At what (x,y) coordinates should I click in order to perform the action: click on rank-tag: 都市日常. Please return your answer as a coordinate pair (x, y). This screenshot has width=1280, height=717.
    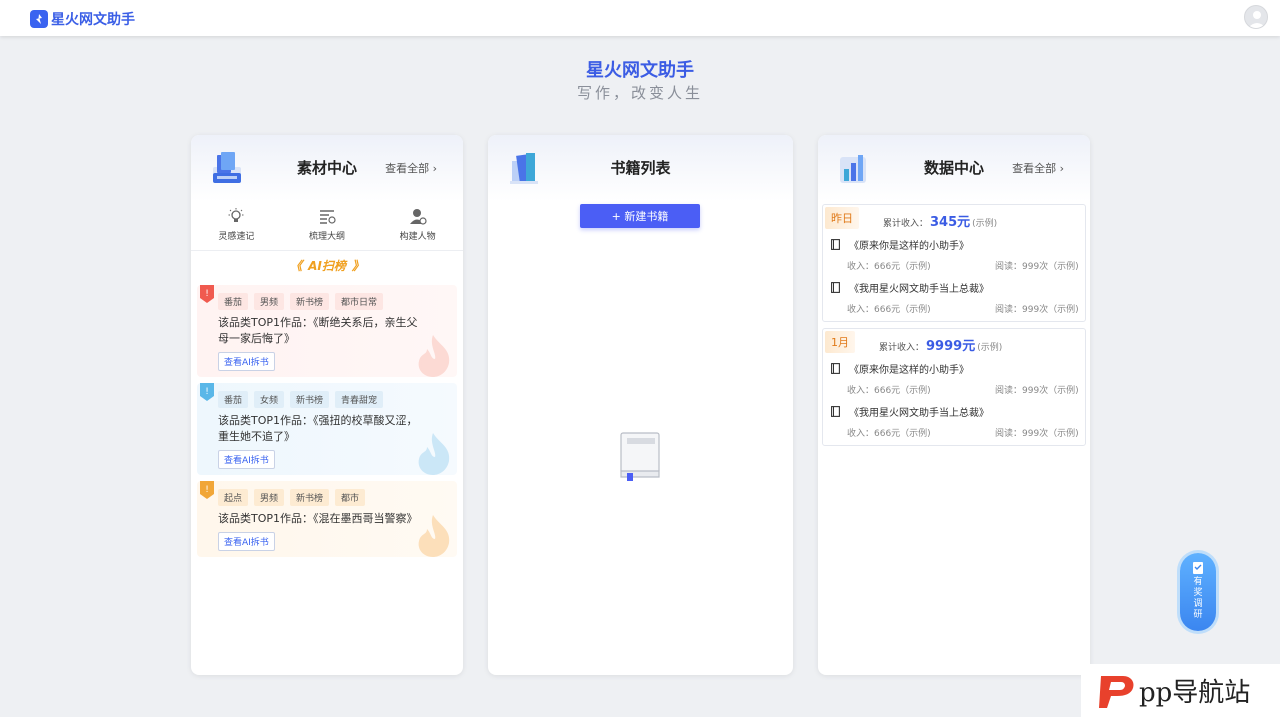
    Looking at the image, I should click on (359, 301).